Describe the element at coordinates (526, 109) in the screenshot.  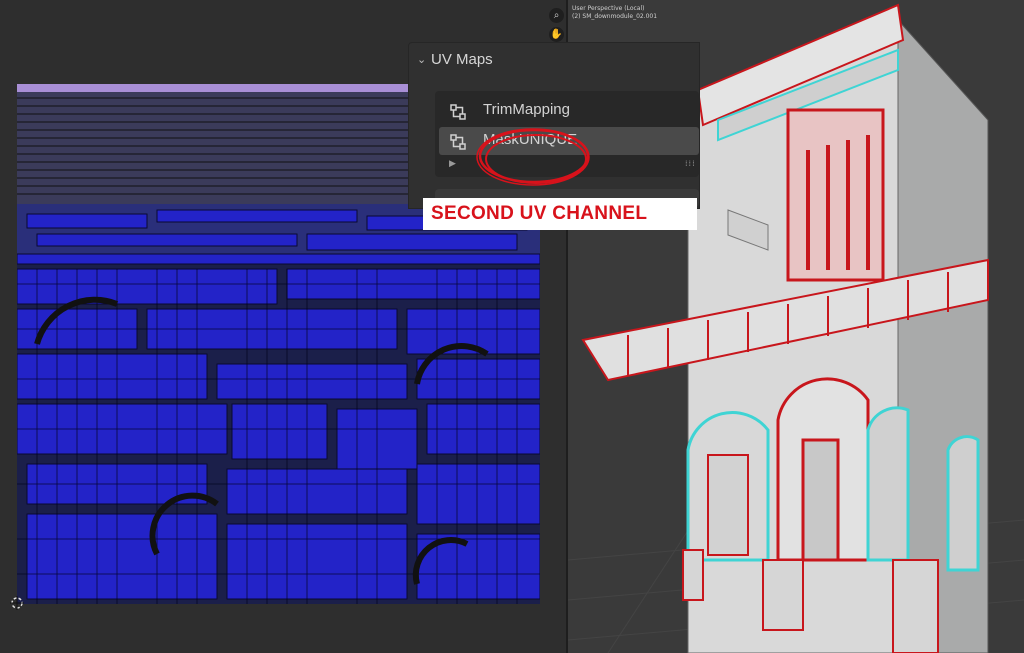
I see `list-item-label: TrimMapping` at that location.